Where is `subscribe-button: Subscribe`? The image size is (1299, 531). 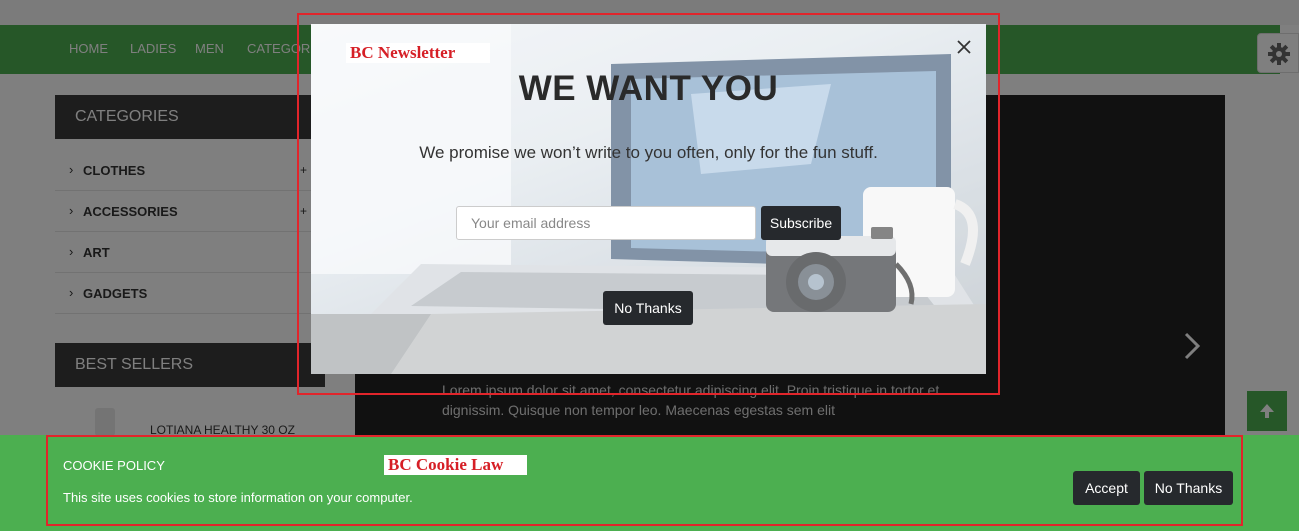
subscribe-button: Subscribe is located at coordinates (801, 223).